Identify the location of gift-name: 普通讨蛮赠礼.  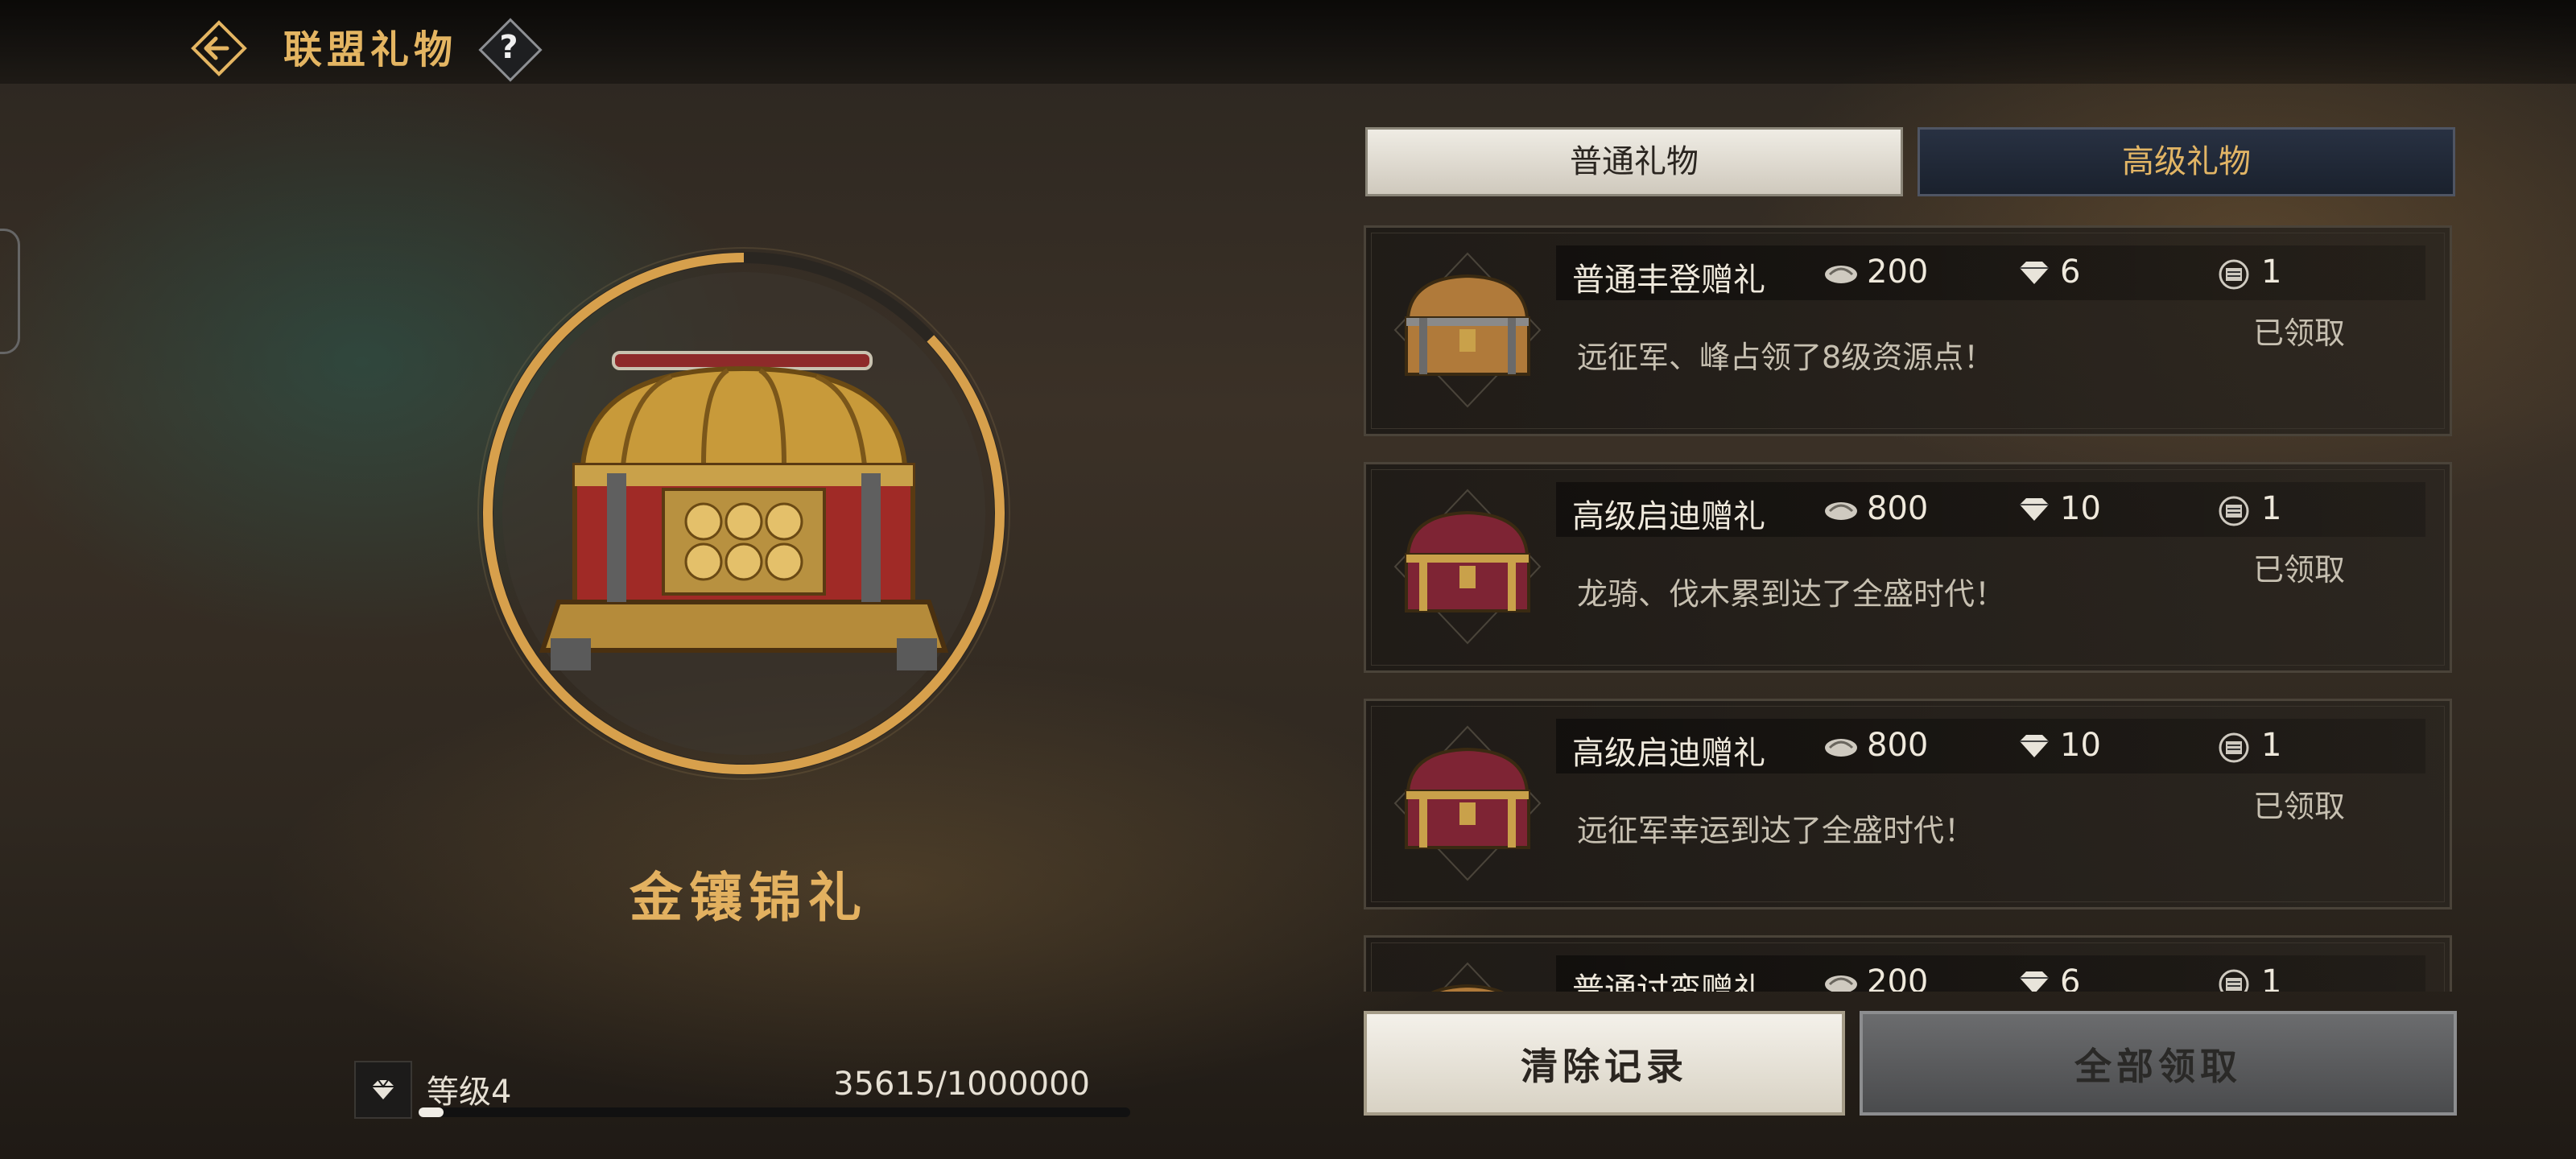
(1668, 981).